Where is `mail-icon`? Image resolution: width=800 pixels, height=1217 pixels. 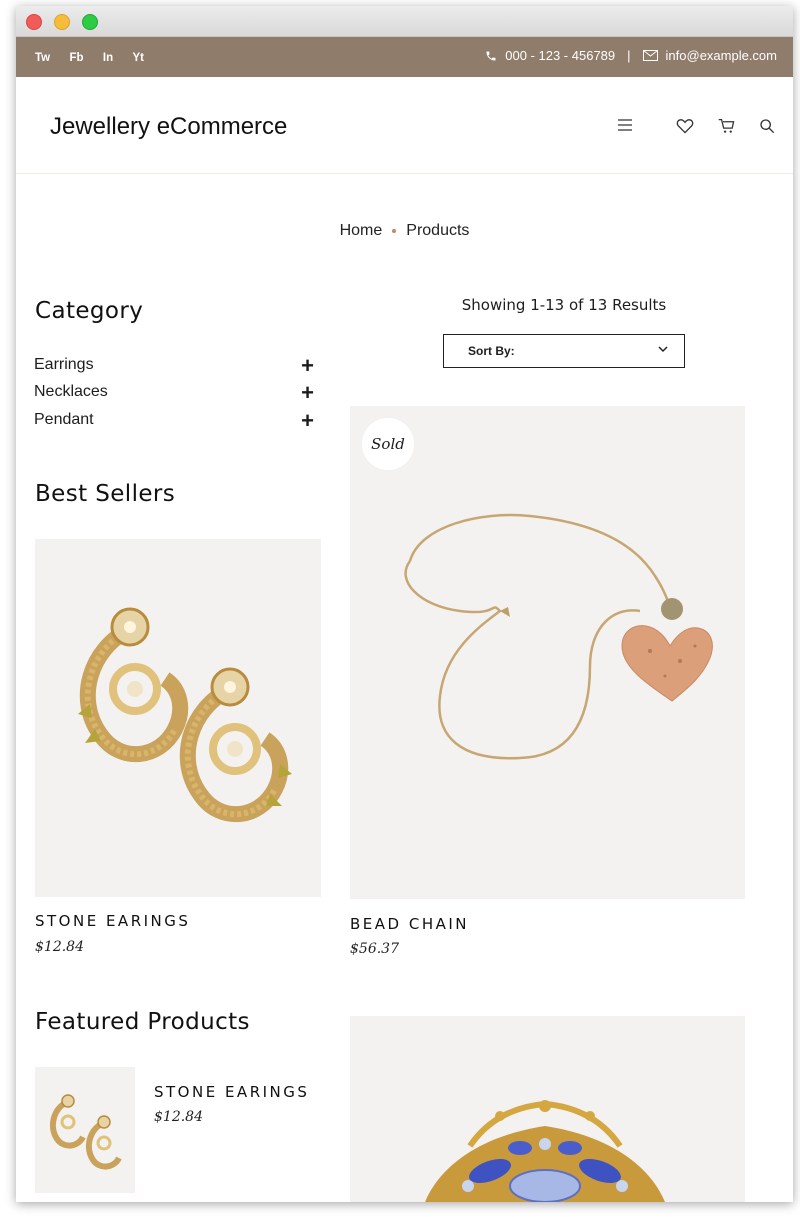 mail-icon is located at coordinates (650, 55).